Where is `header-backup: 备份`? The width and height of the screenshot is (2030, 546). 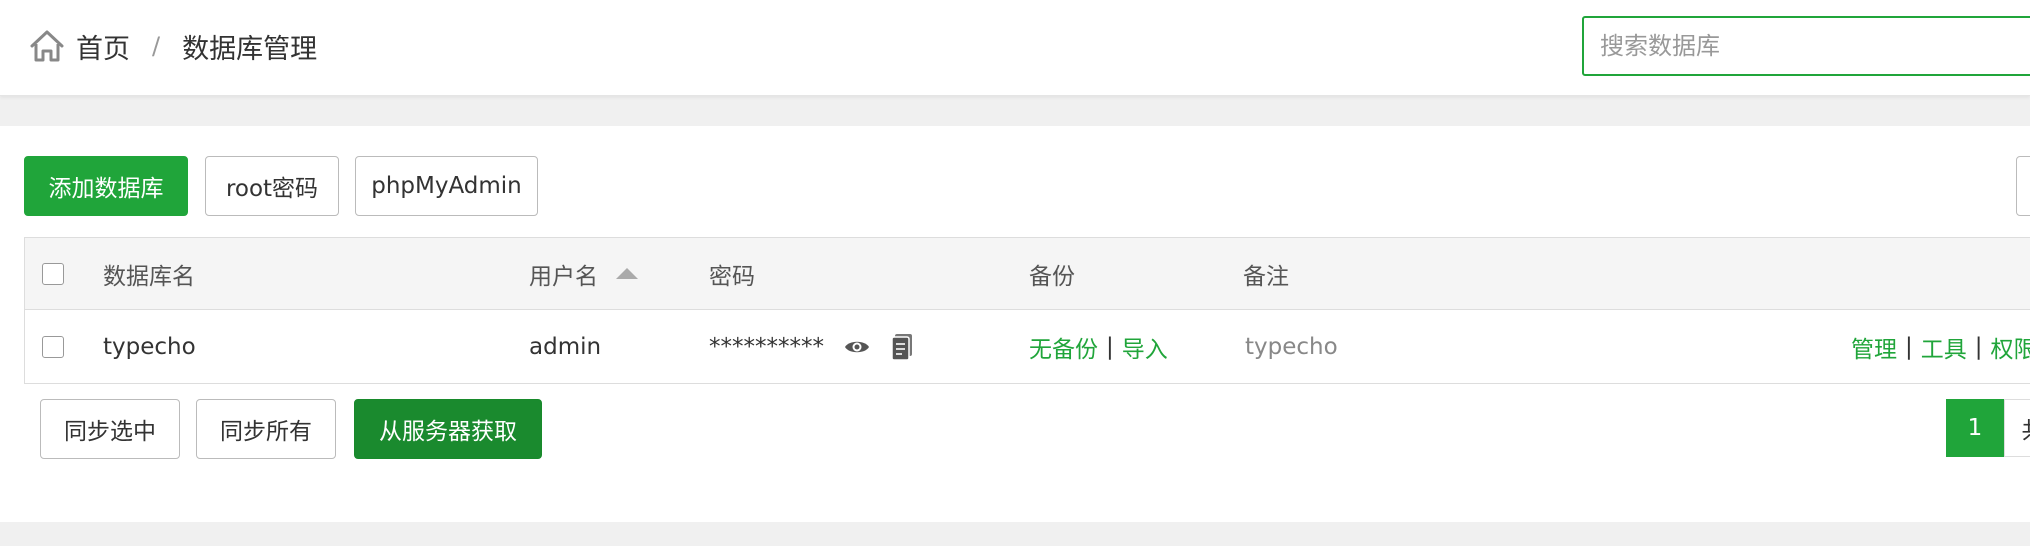 header-backup: 备份 is located at coordinates (1052, 276).